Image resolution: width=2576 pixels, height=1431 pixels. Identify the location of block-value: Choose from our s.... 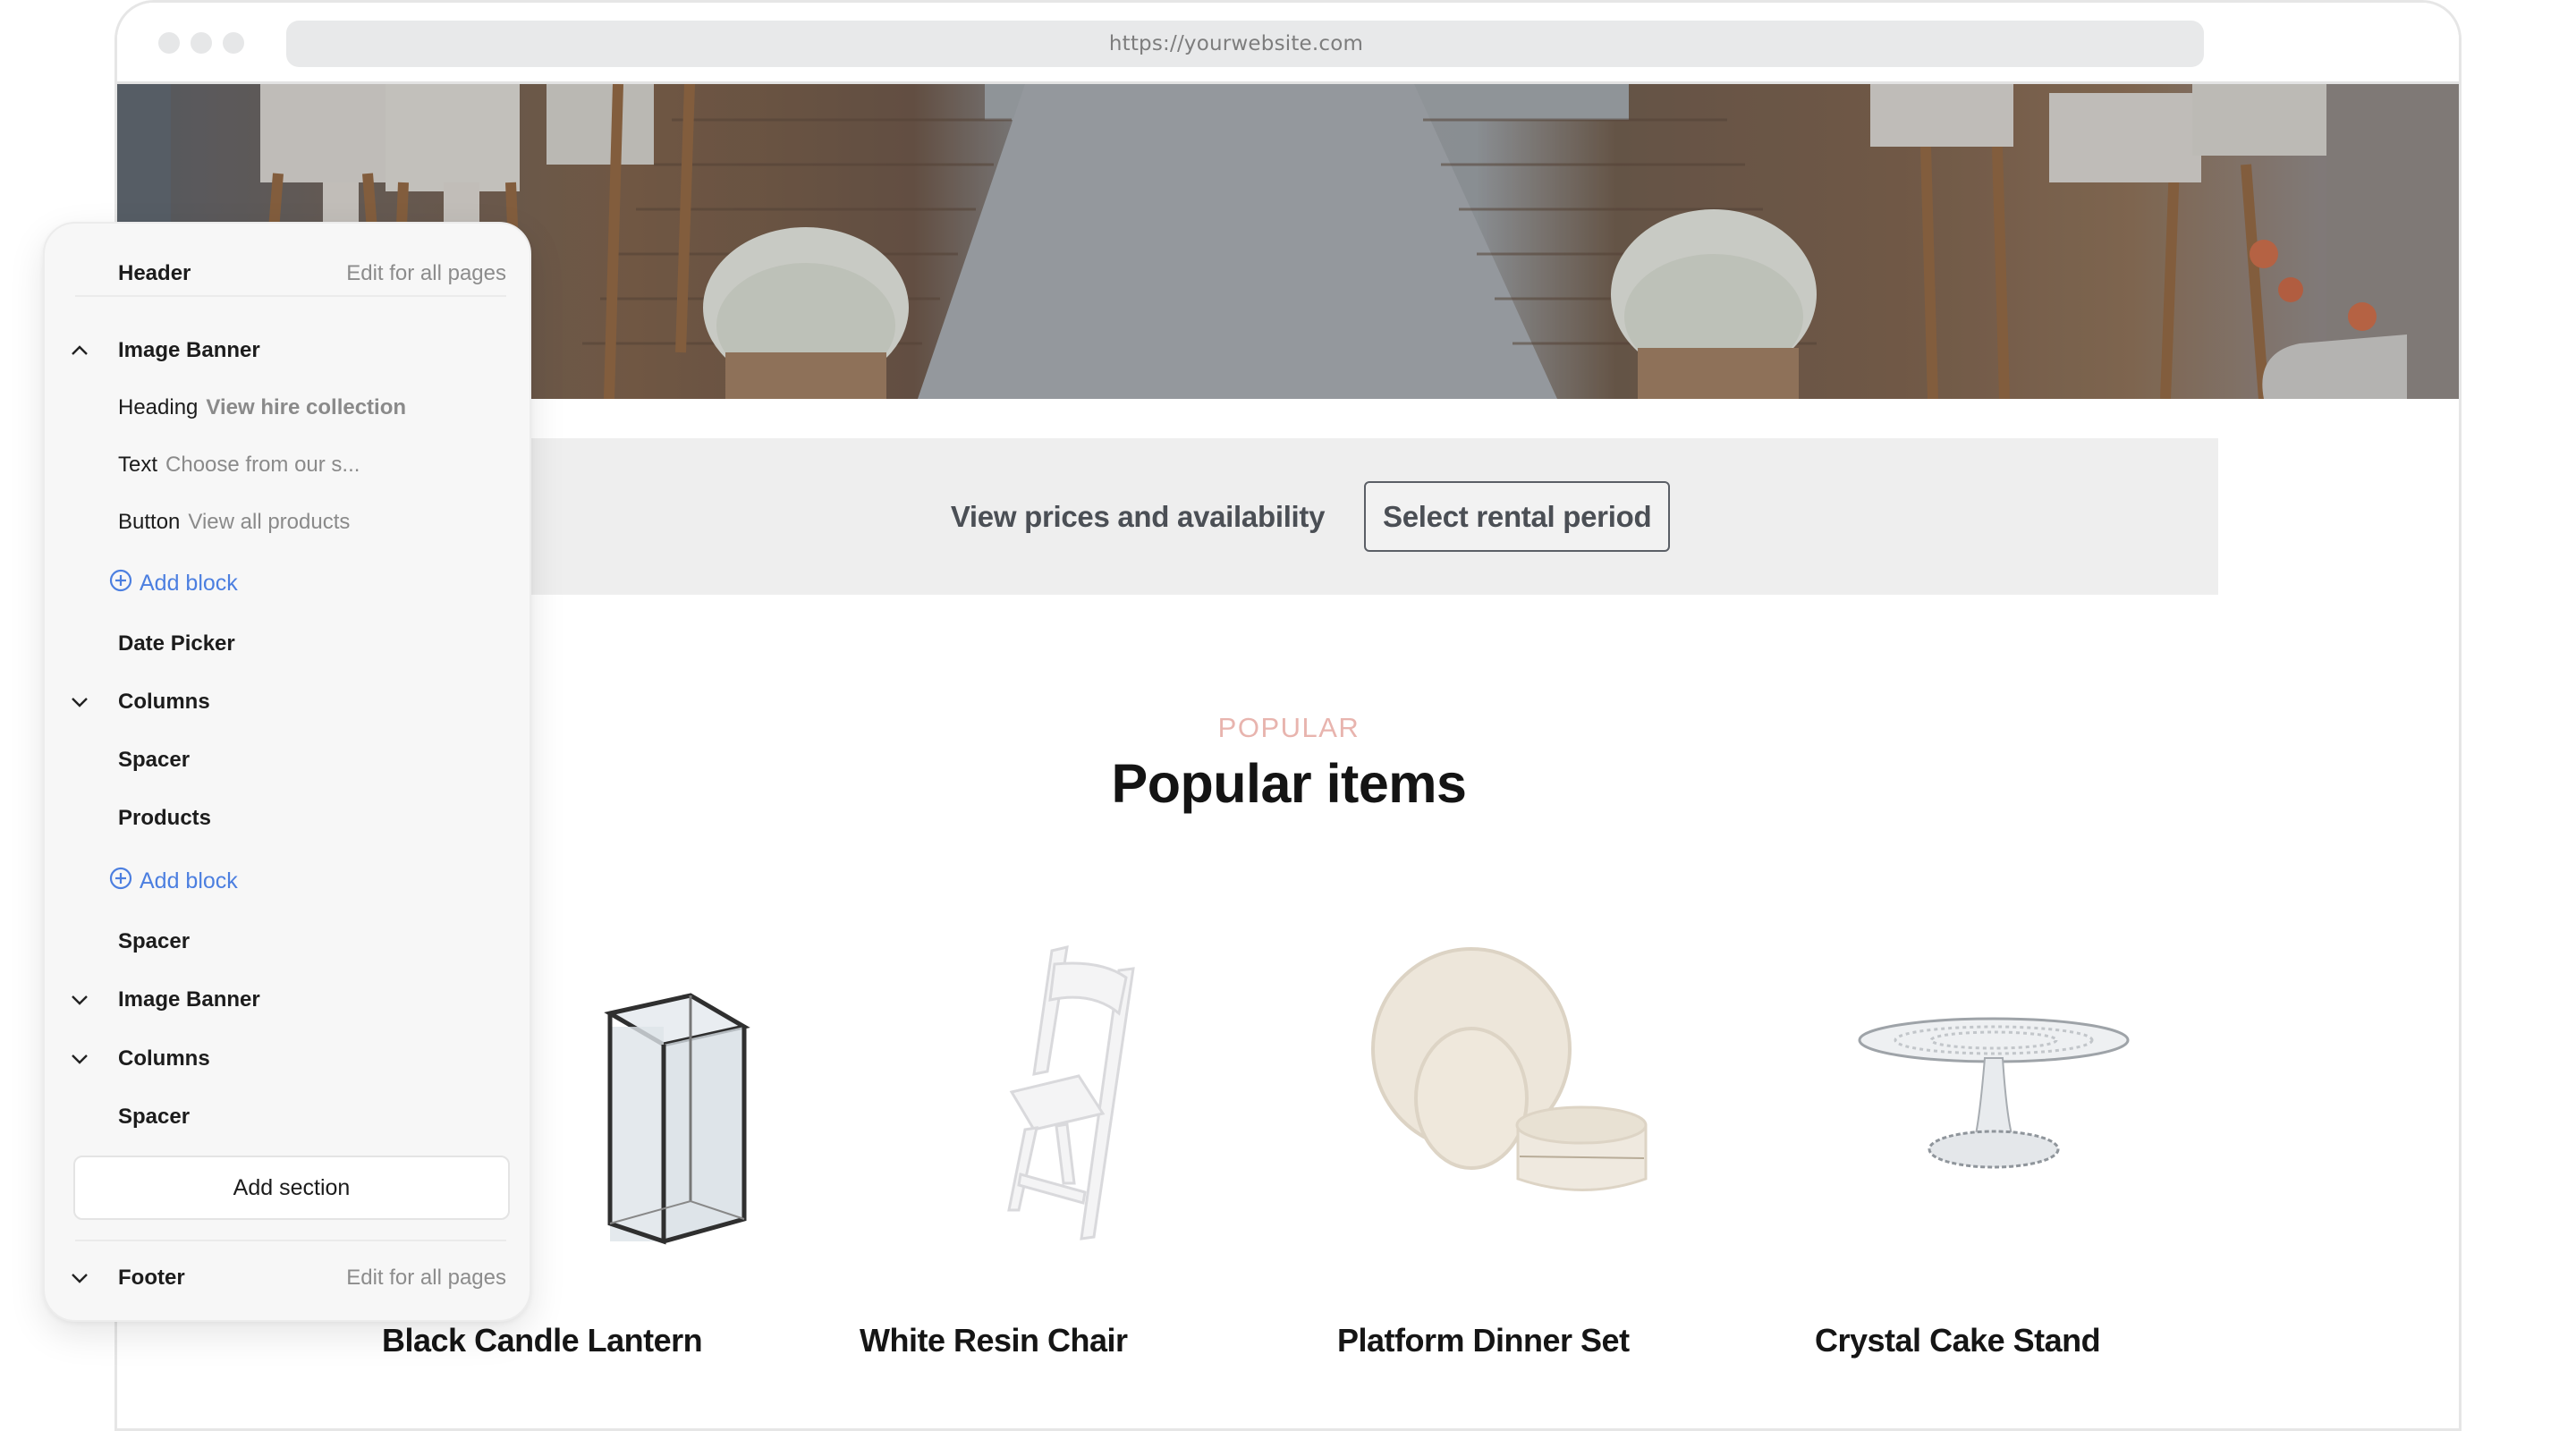
(262, 465).